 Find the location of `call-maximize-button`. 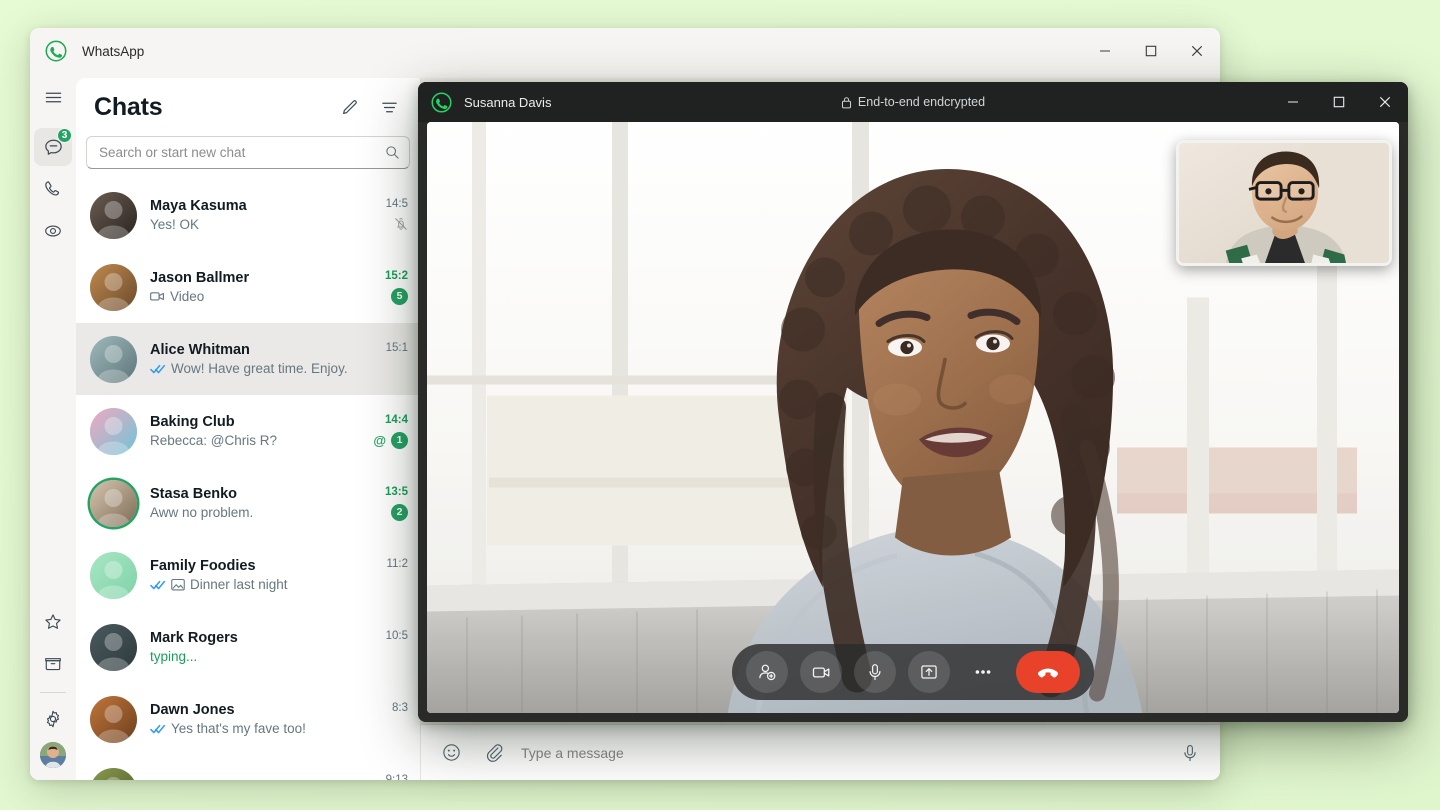

call-maximize-button is located at coordinates (1339, 102).